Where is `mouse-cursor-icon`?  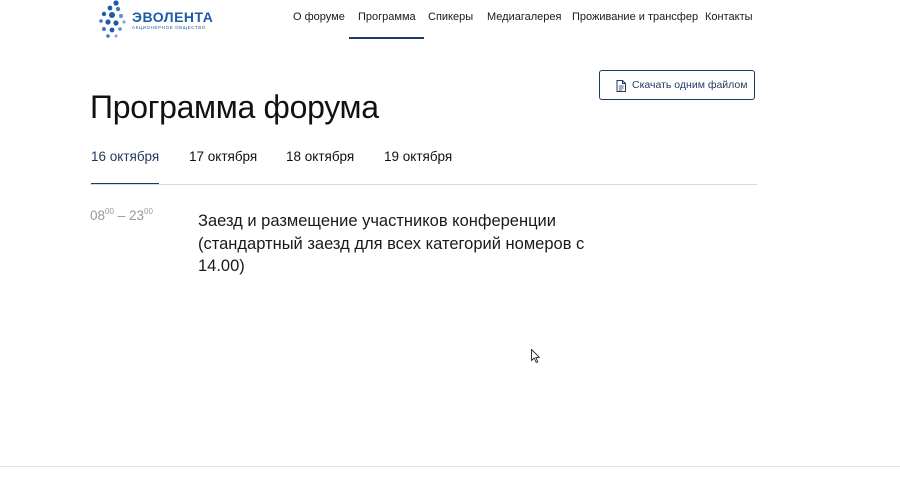
mouse-cursor-icon is located at coordinates (535, 356).